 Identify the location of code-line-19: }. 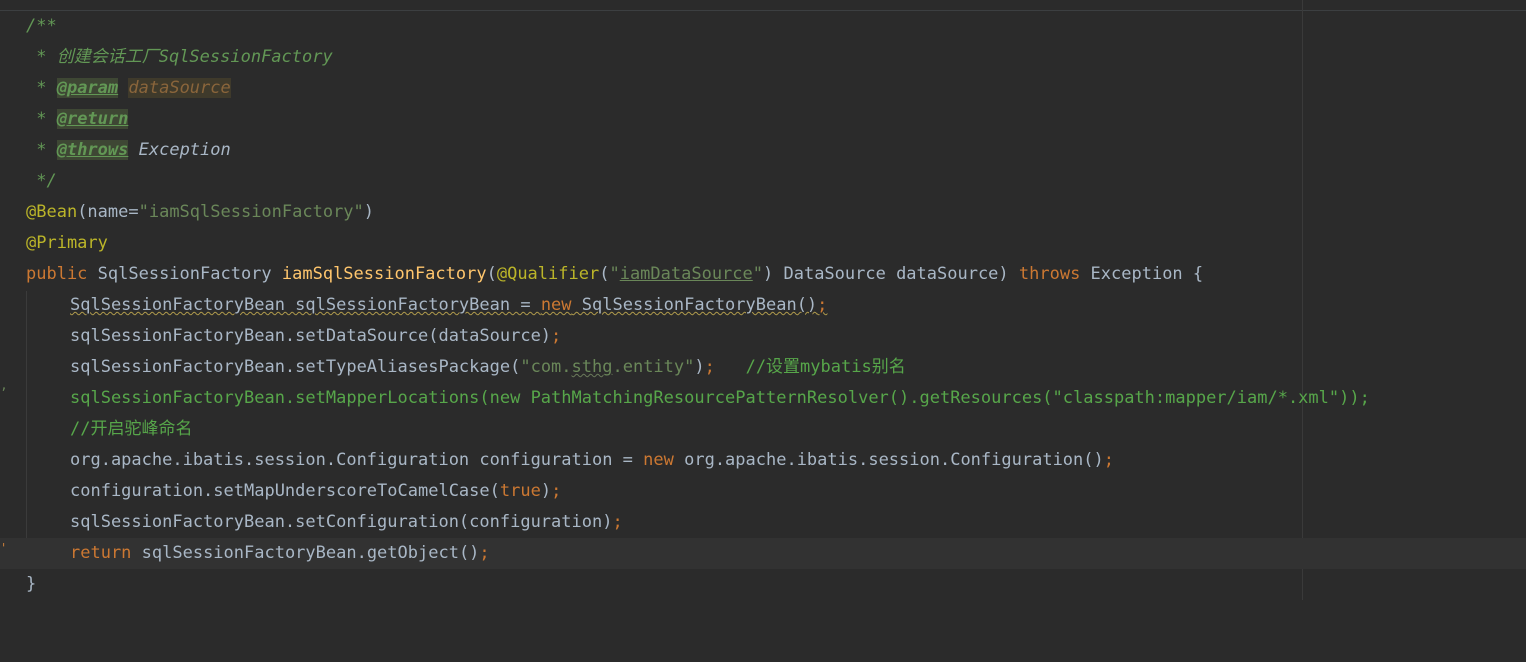
(763, 584).